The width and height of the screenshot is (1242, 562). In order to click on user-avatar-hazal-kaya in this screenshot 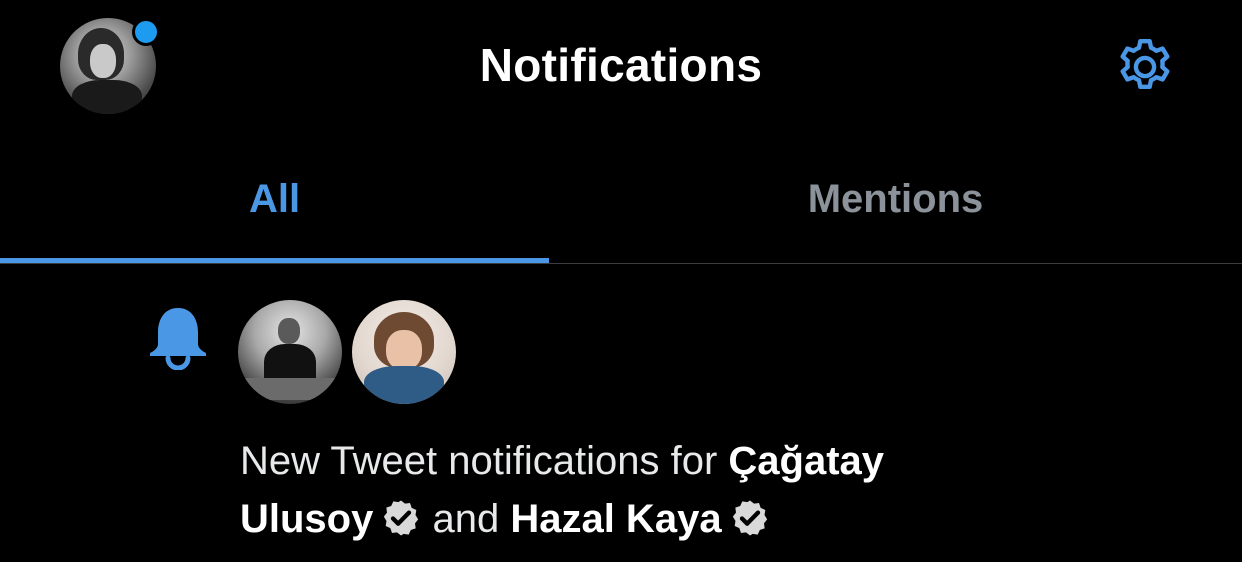, I will do `click(404, 352)`.